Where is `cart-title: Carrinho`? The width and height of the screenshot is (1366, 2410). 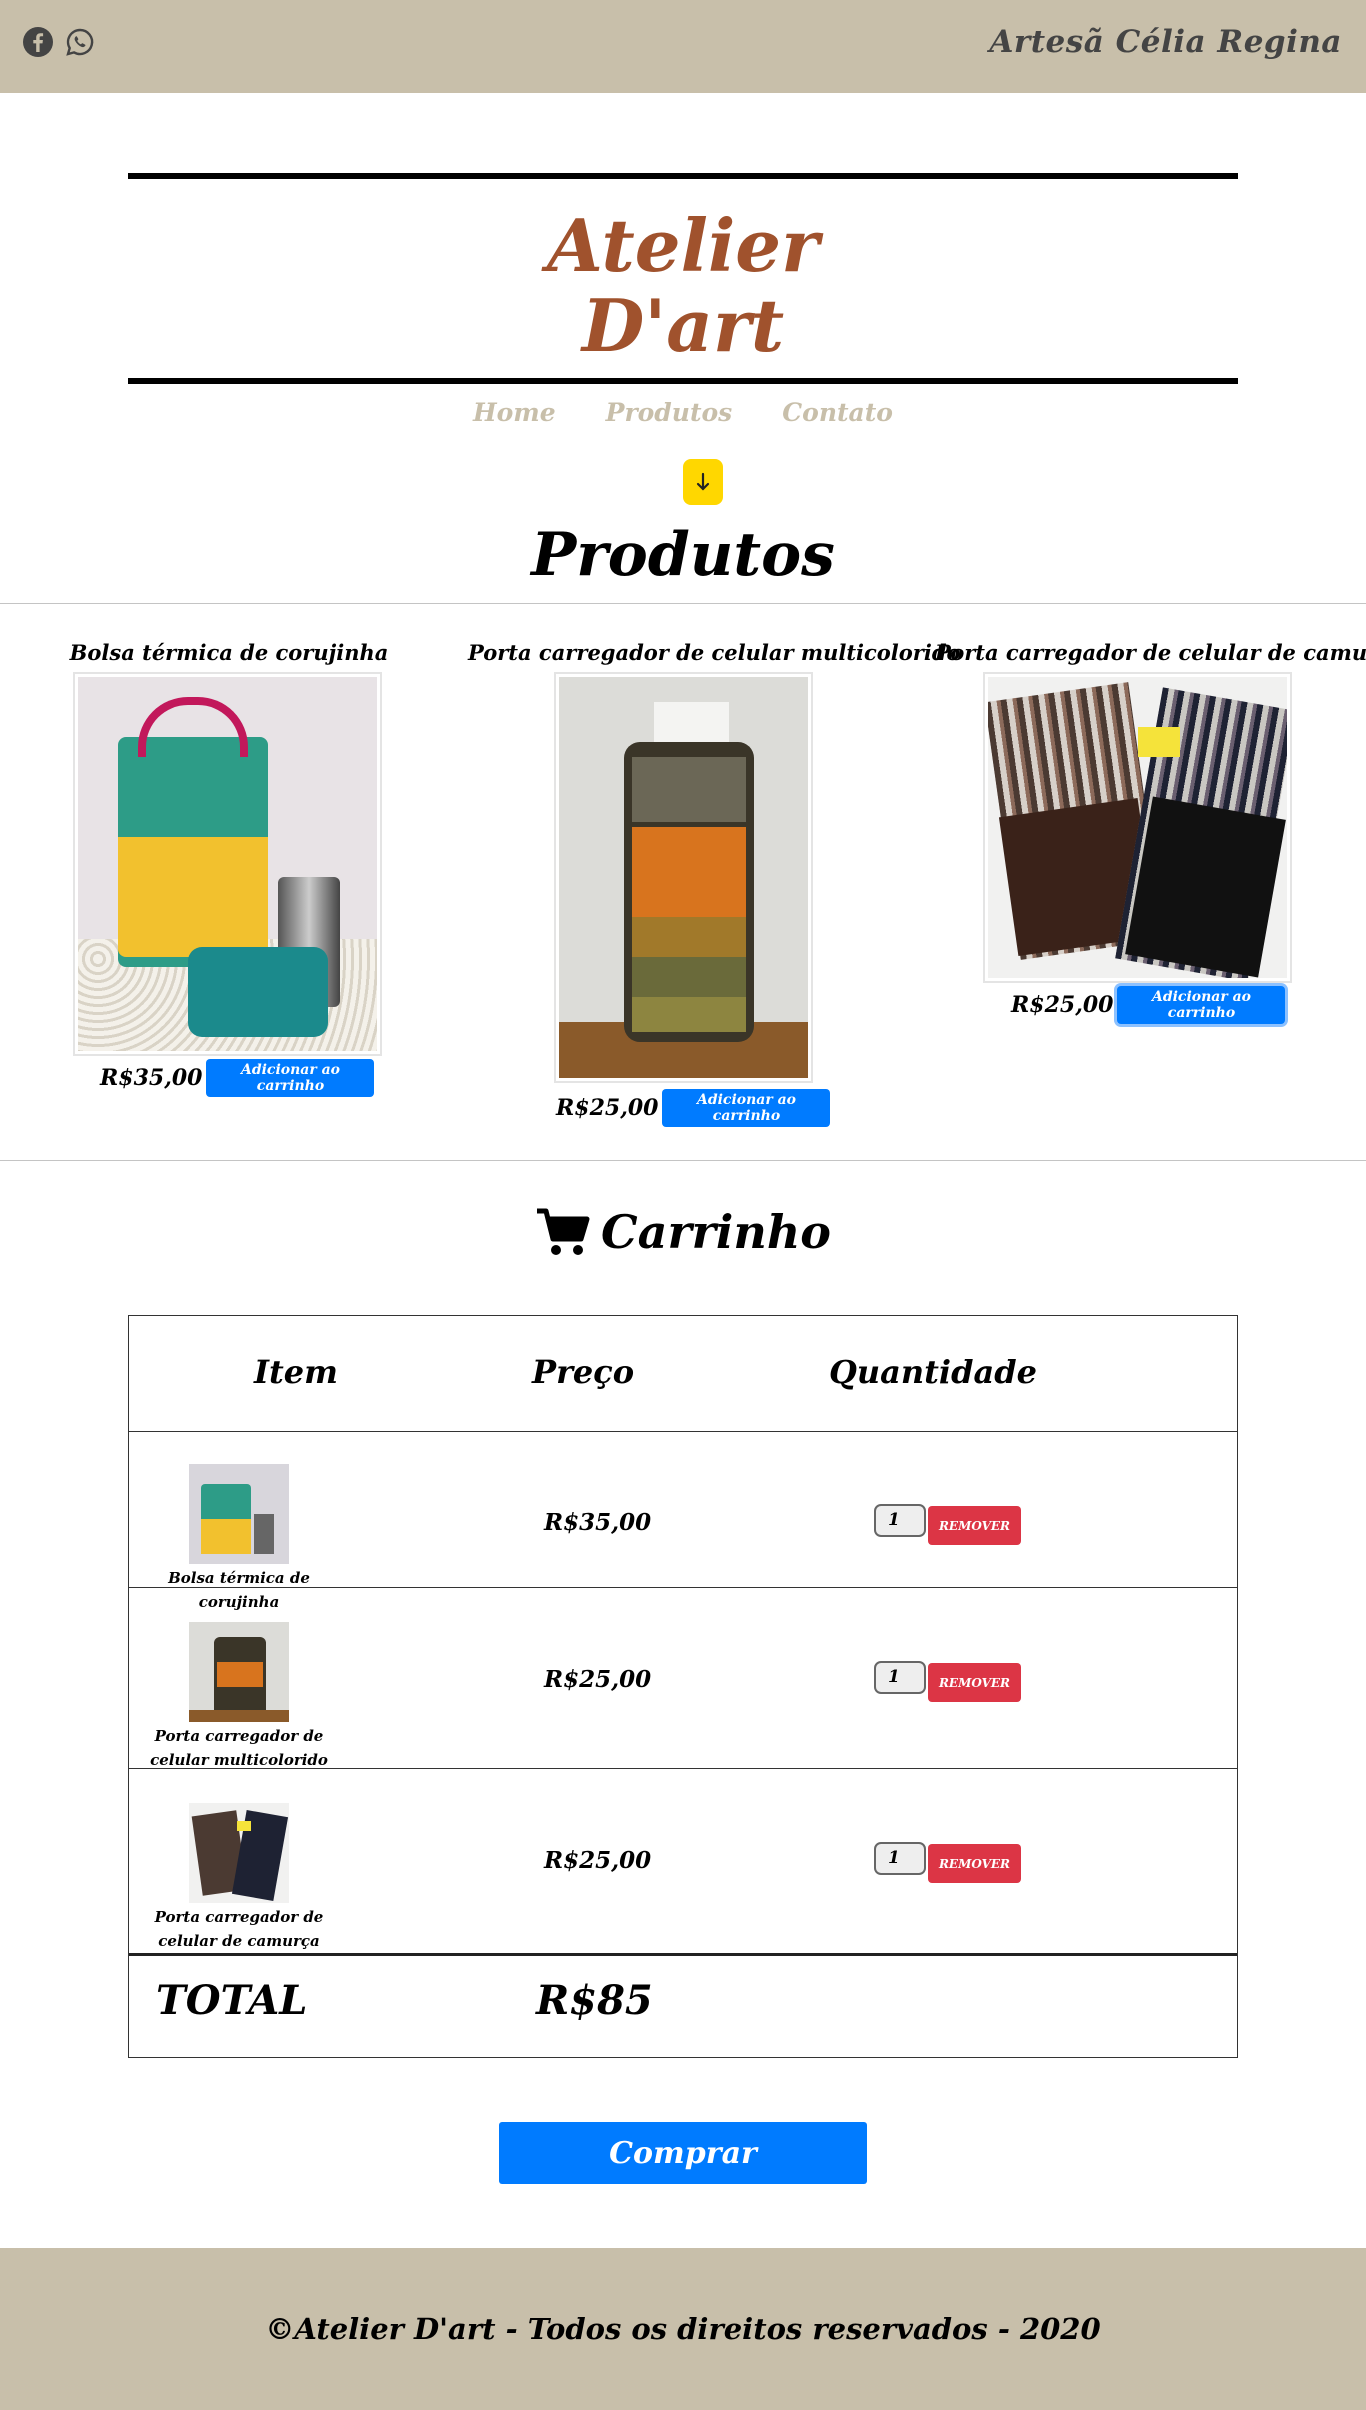 cart-title: Carrinho is located at coordinates (716, 1232).